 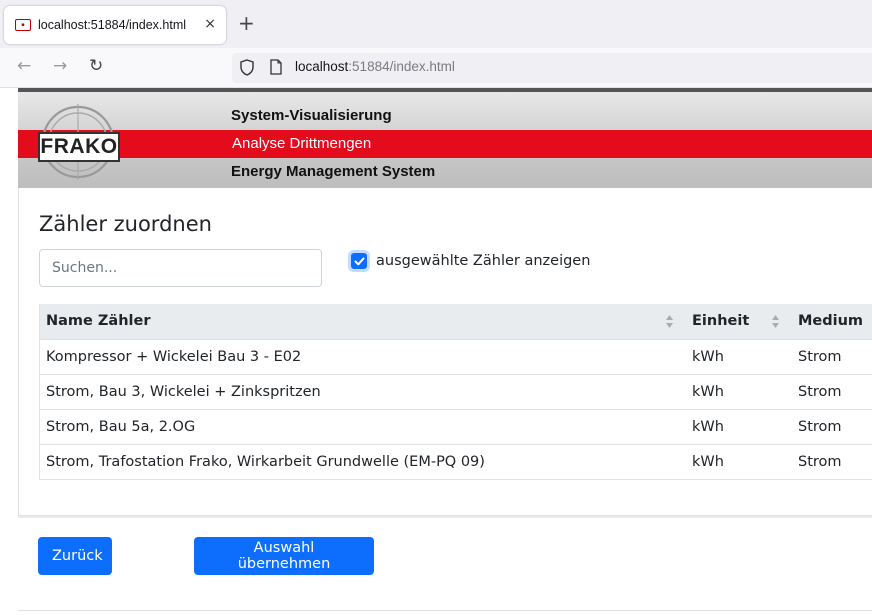 What do you see at coordinates (210, 24) in the screenshot?
I see `close-tab-icon: ×` at bounding box center [210, 24].